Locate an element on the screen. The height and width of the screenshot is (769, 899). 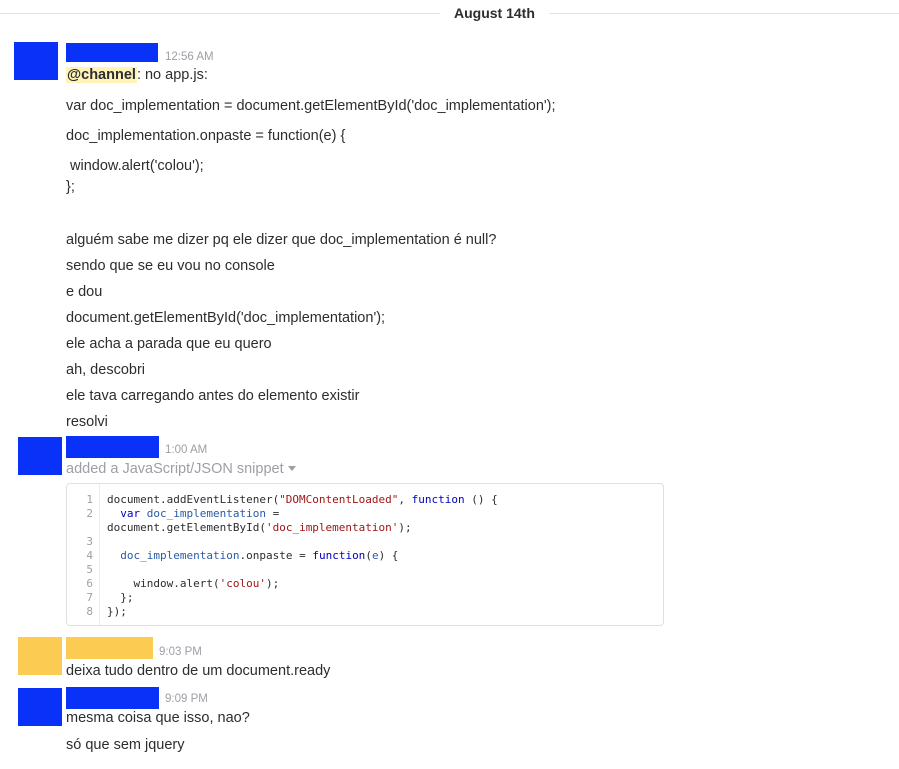
code-line: 6 window.alert('colou'); is located at coordinates (365, 584).